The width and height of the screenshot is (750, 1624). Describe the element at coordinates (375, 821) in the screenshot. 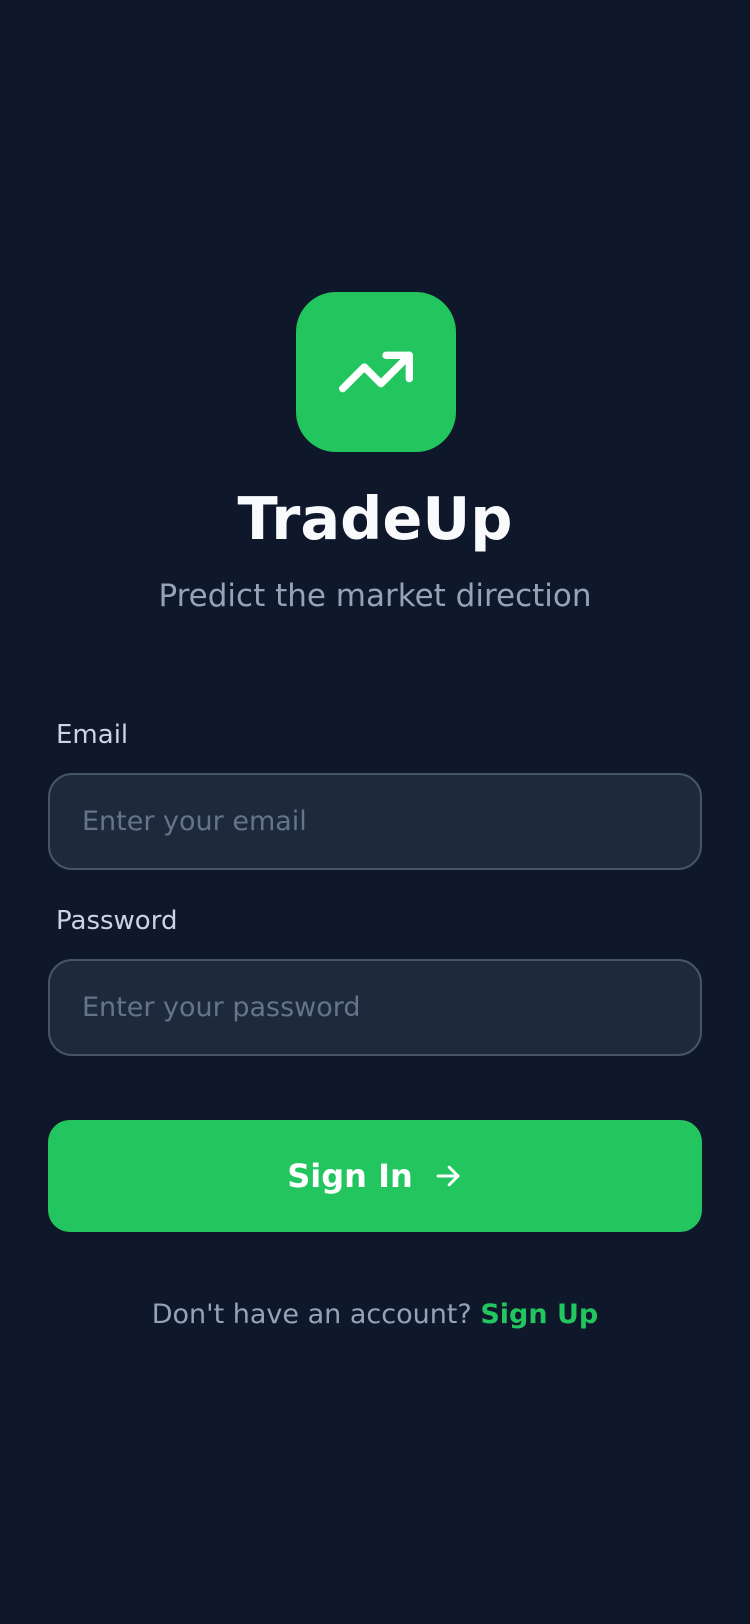

I see `email-input` at that location.